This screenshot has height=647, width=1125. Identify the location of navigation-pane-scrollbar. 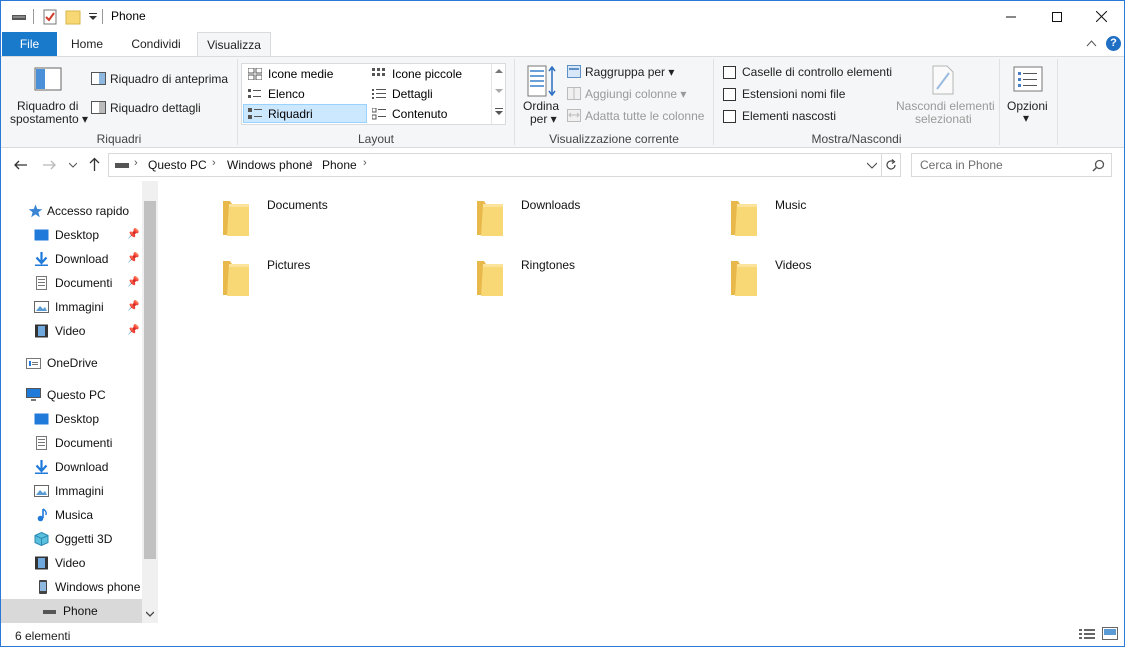
(150, 402).